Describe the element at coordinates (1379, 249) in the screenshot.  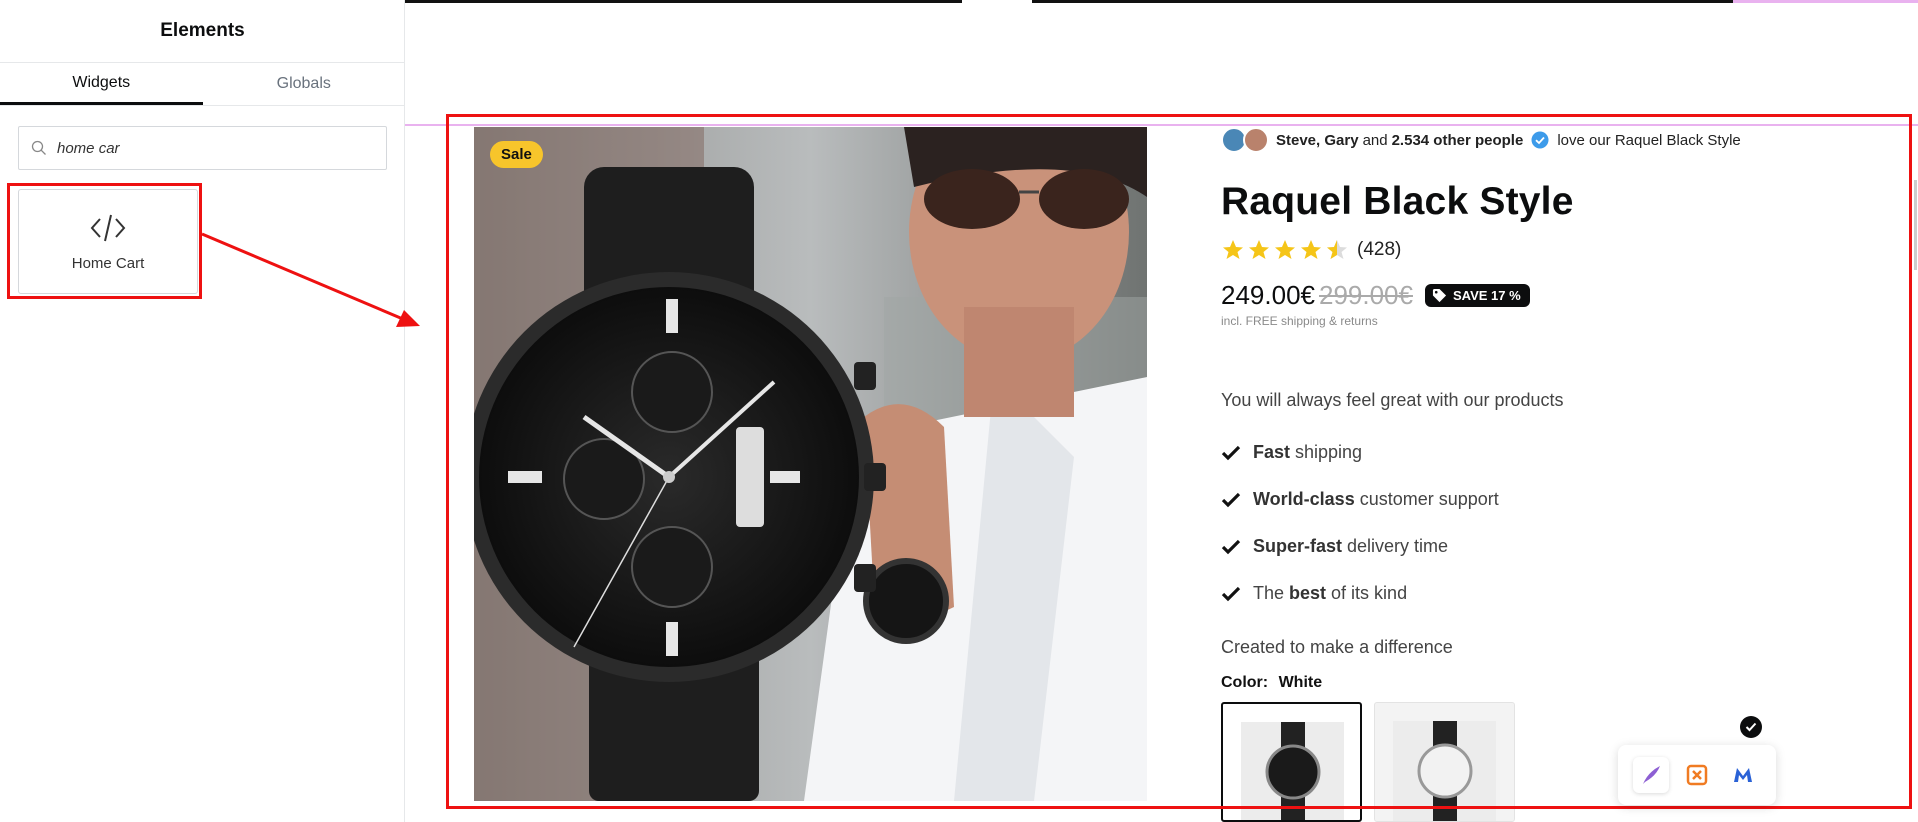
I see `rating-count: (428)` at that location.